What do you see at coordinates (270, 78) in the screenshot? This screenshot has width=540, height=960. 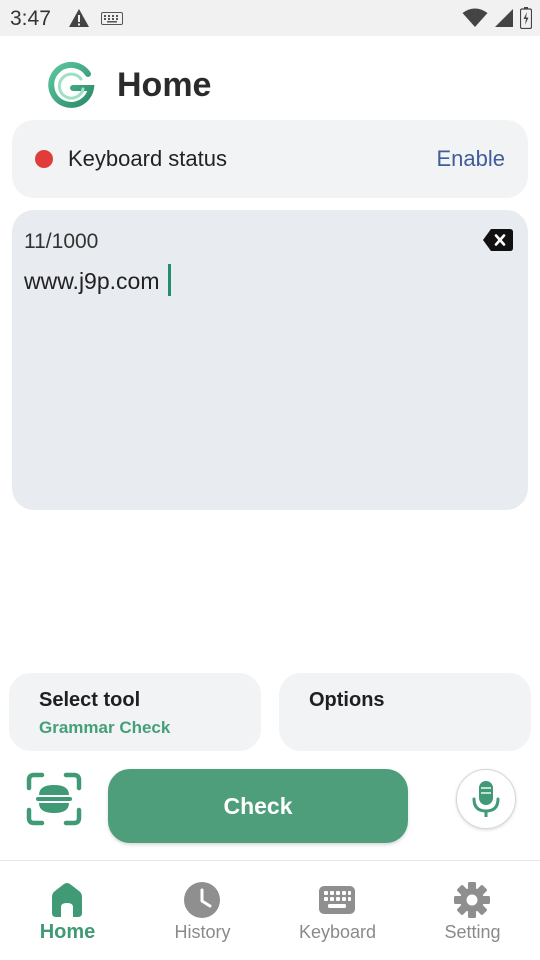 I see `app-header: Home` at bounding box center [270, 78].